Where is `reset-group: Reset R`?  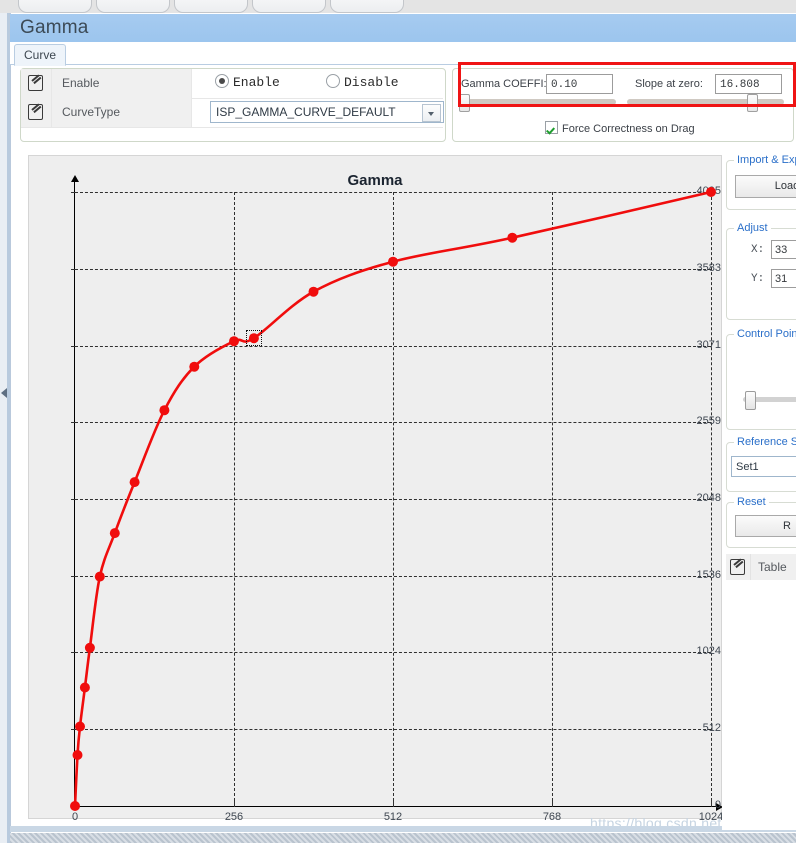
reset-group: Reset R is located at coordinates (761, 522).